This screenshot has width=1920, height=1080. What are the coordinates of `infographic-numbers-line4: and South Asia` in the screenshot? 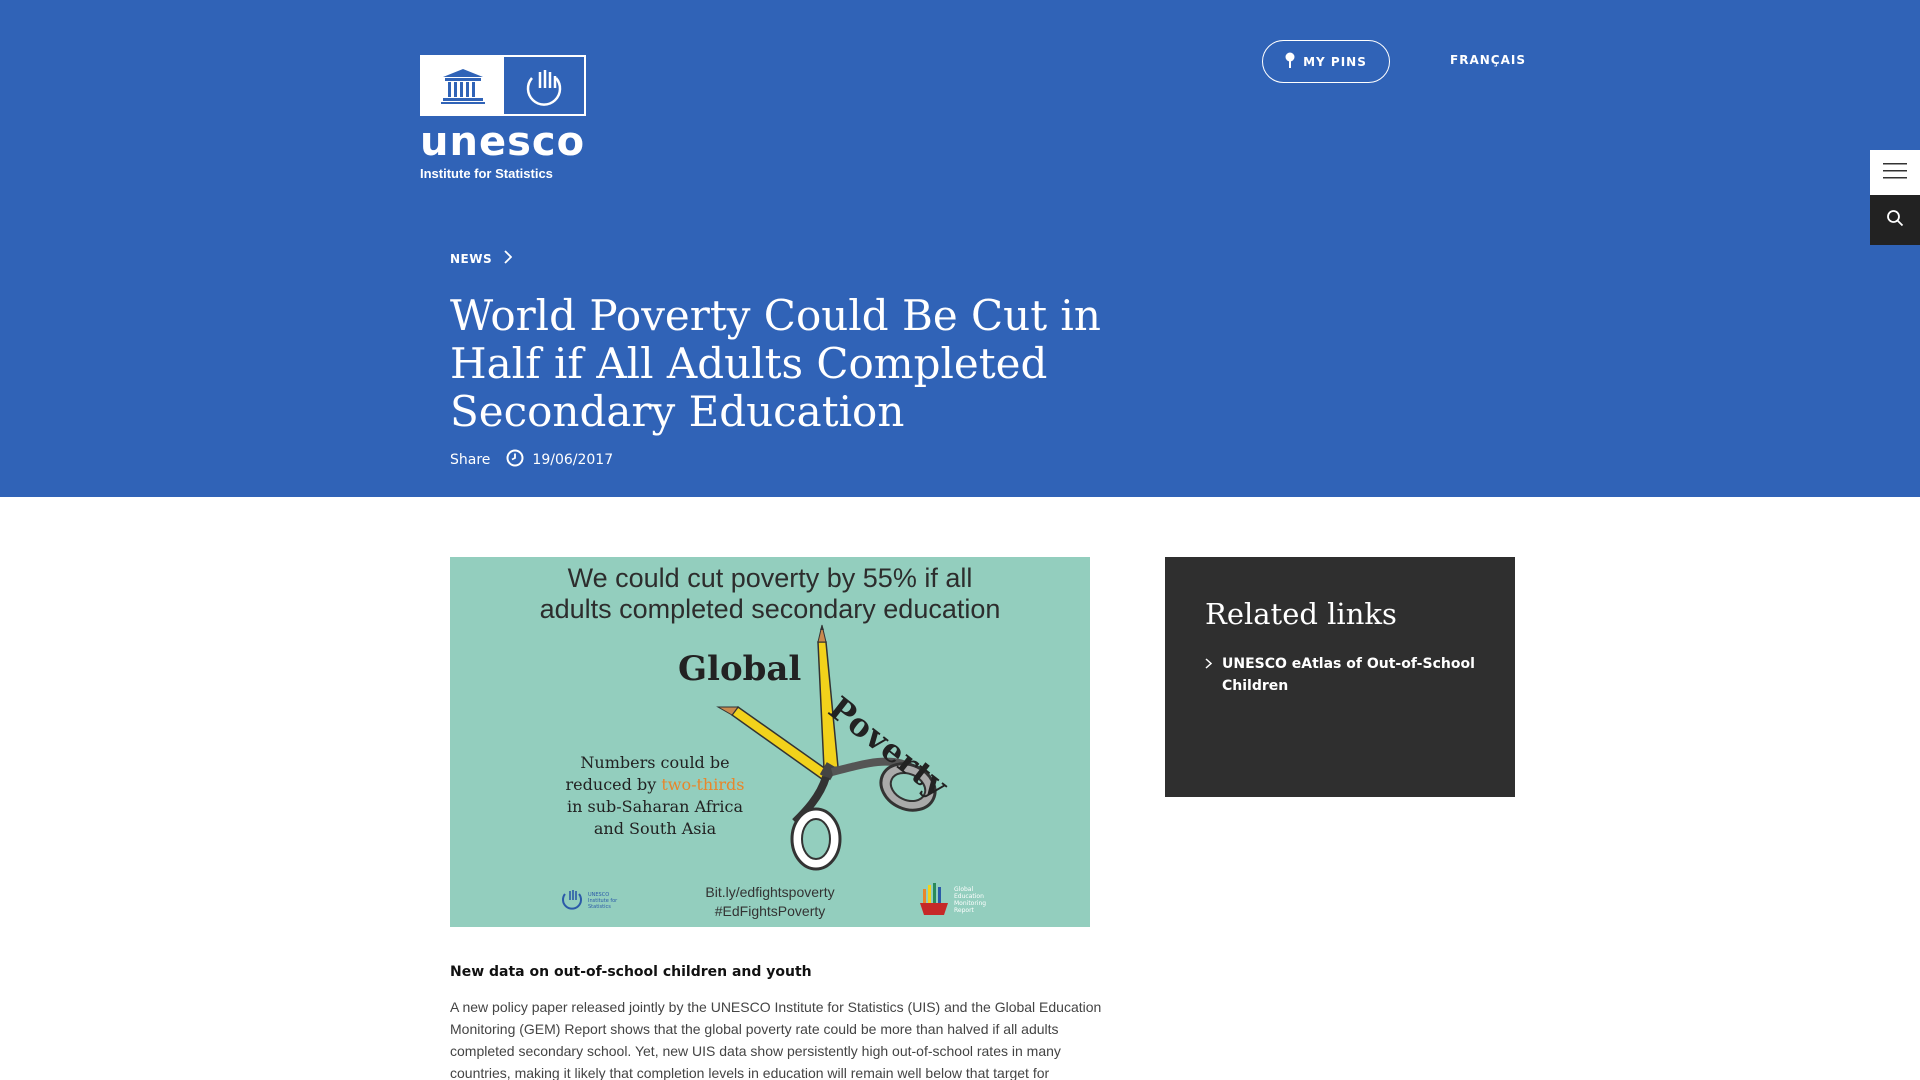 It's located at (655, 828).